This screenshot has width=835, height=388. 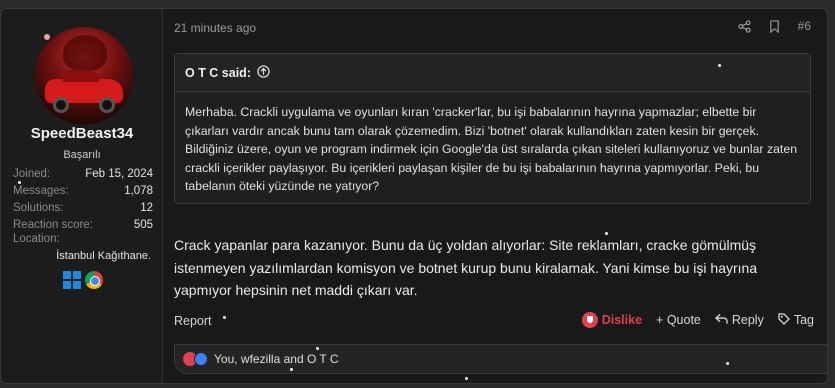 I want to click on reaction-icons, so click(x=195, y=359).